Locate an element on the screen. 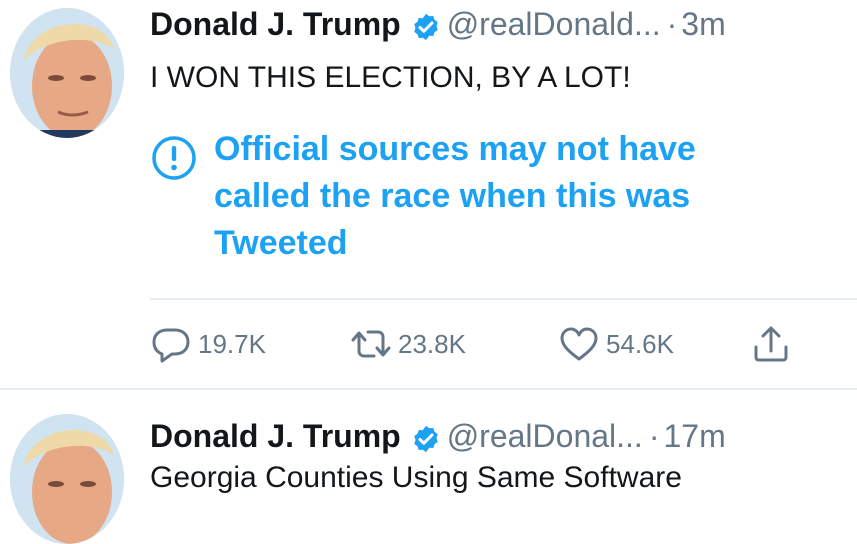 The height and width of the screenshot is (544, 857). tweet-timestamp: 17m is located at coordinates (694, 436).